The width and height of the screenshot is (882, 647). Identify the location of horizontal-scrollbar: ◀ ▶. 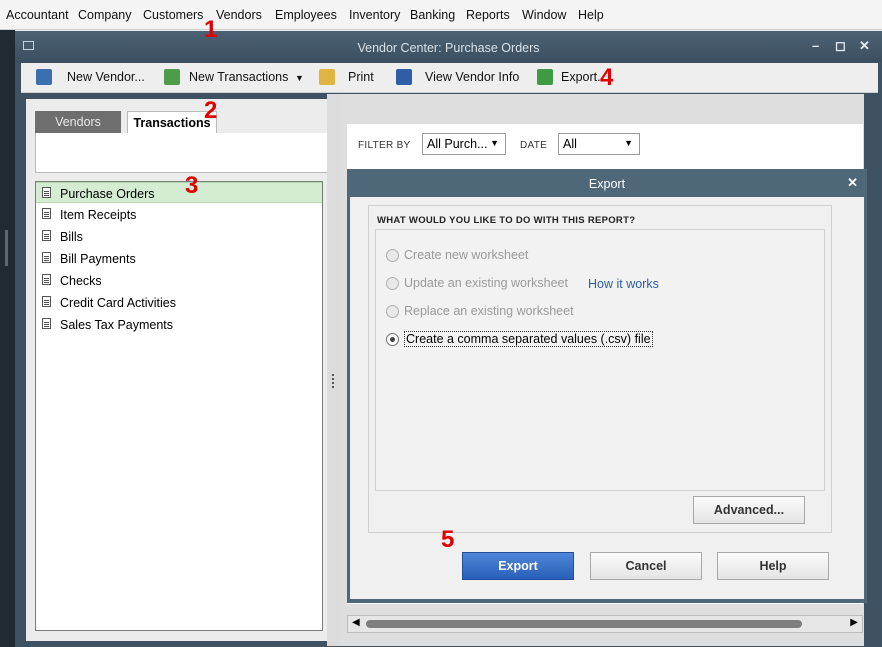
(605, 624).